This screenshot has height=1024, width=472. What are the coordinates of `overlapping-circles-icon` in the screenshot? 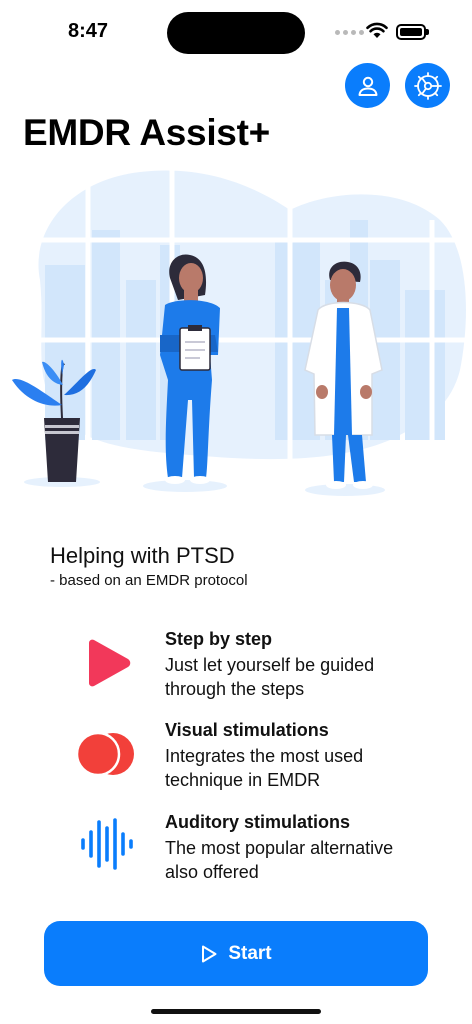 It's located at (104, 754).